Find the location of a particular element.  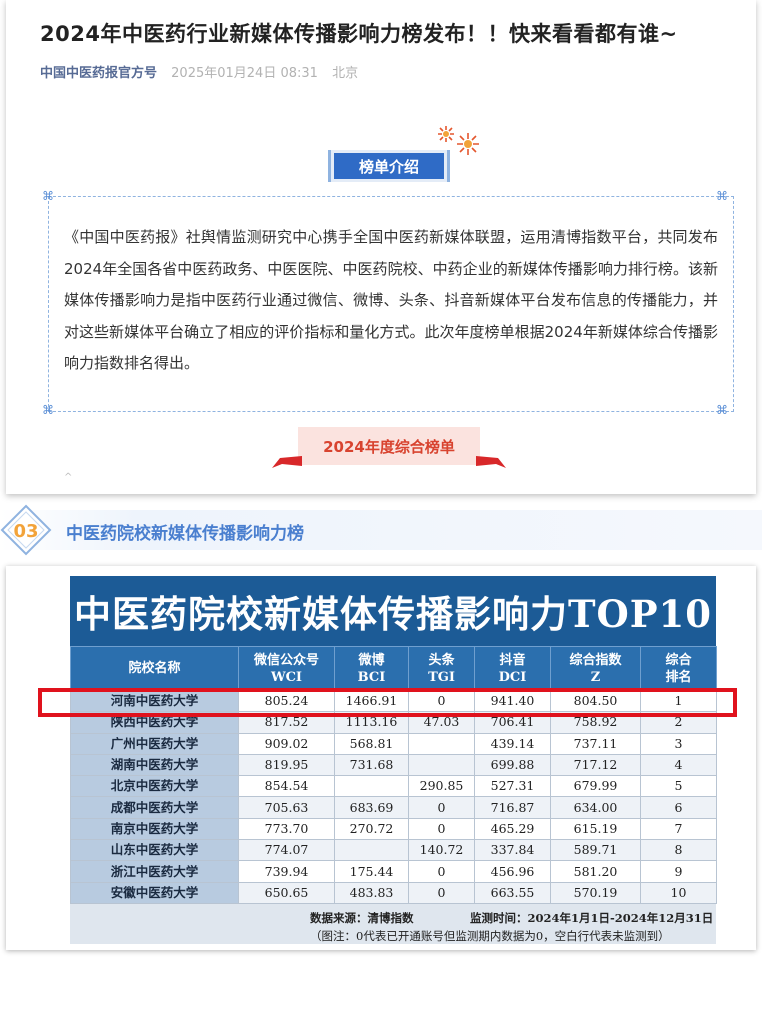

table-row: 南京中医药大学 773.70 270.72 0 465.29 615.19 7 is located at coordinates (393, 829).